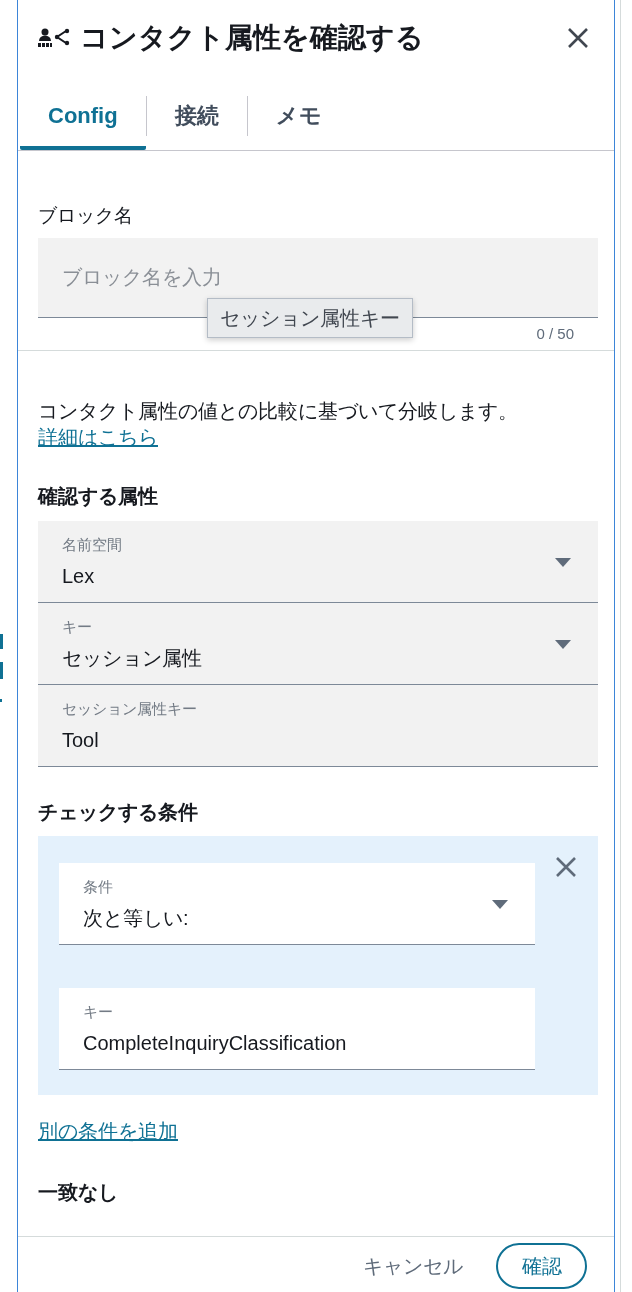  I want to click on select-field: 名前空間 Lex, so click(318, 562).